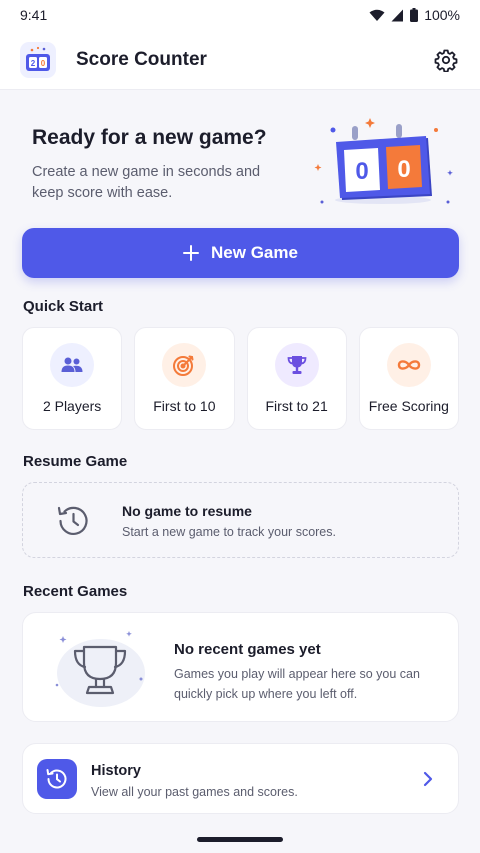 The image size is (480, 853). I want to click on status-bar: 9:41 100%, so click(240, 15).